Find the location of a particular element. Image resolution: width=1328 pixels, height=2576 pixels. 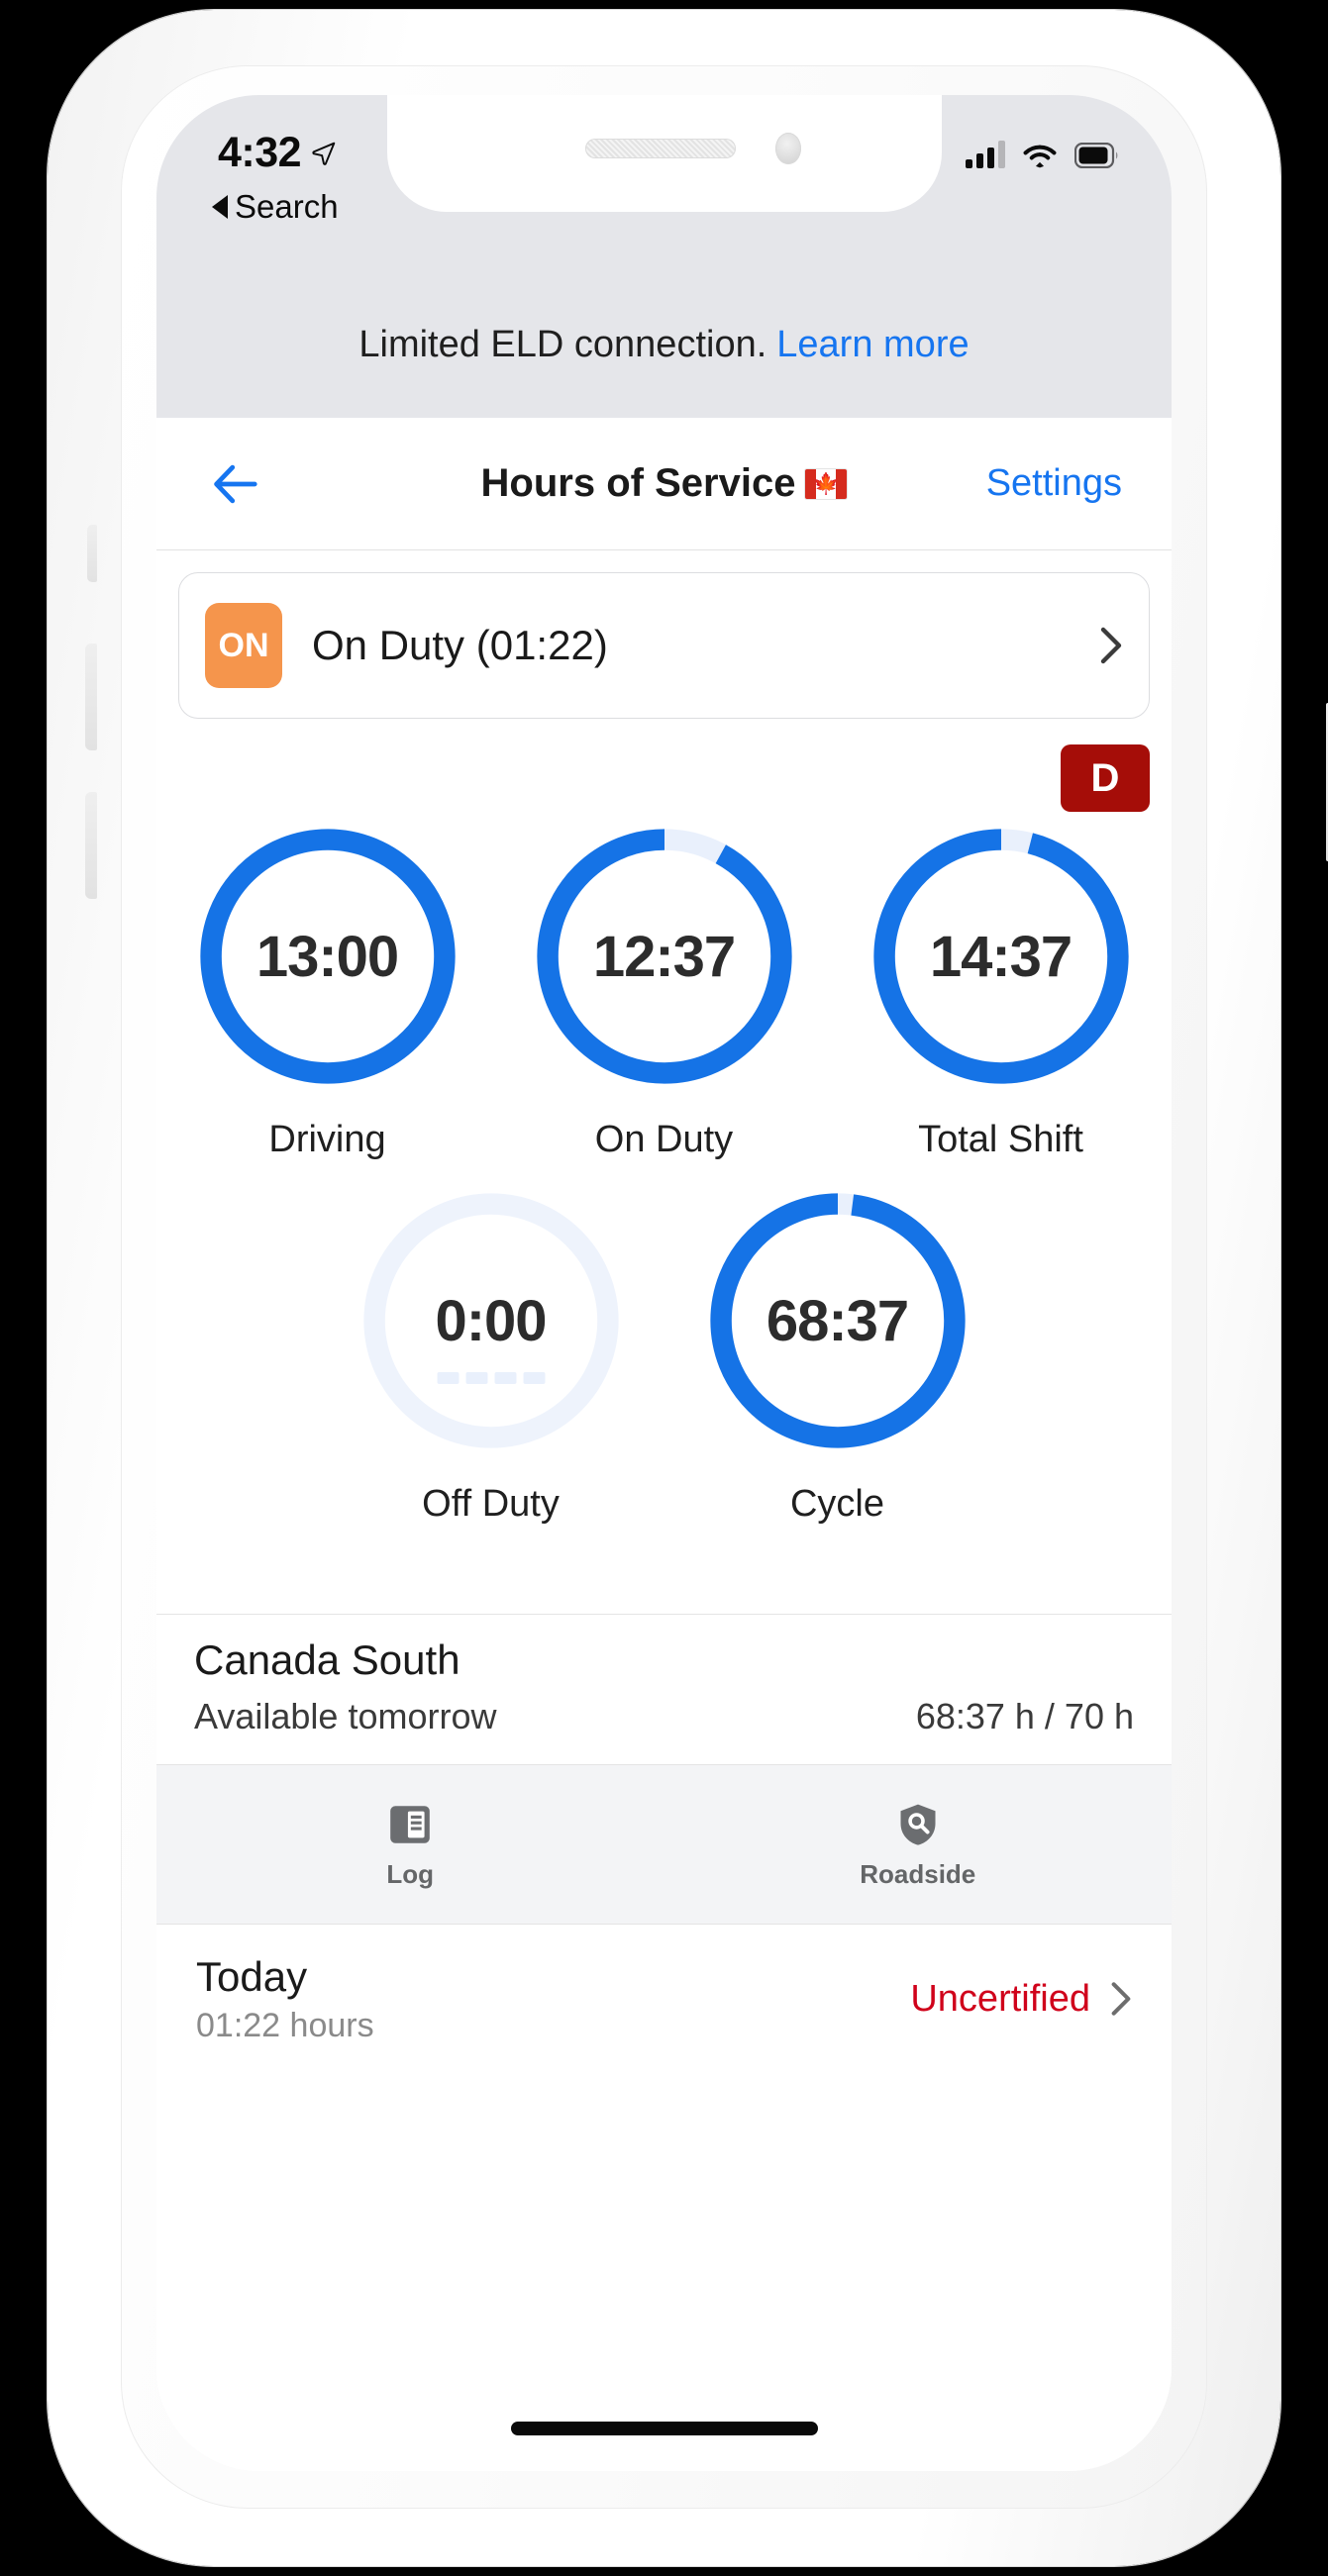

tool-button-row: Log Roadside is located at coordinates (664, 1844).